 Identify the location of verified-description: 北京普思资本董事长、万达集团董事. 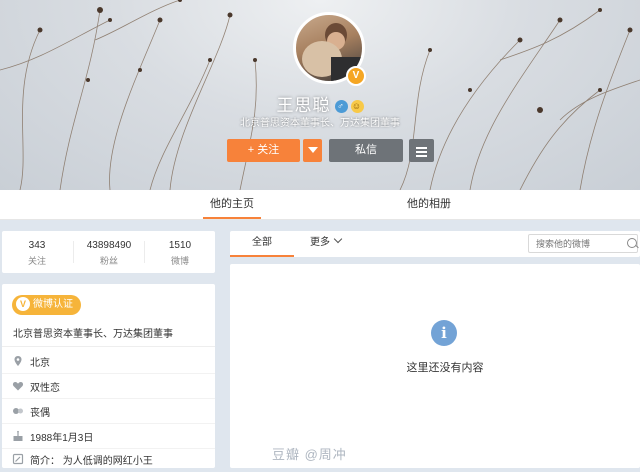
(93, 334).